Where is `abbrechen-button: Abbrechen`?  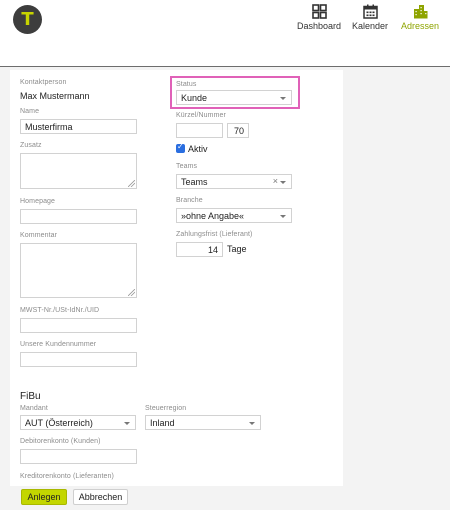
abbrechen-button: Abbrechen is located at coordinates (100, 497).